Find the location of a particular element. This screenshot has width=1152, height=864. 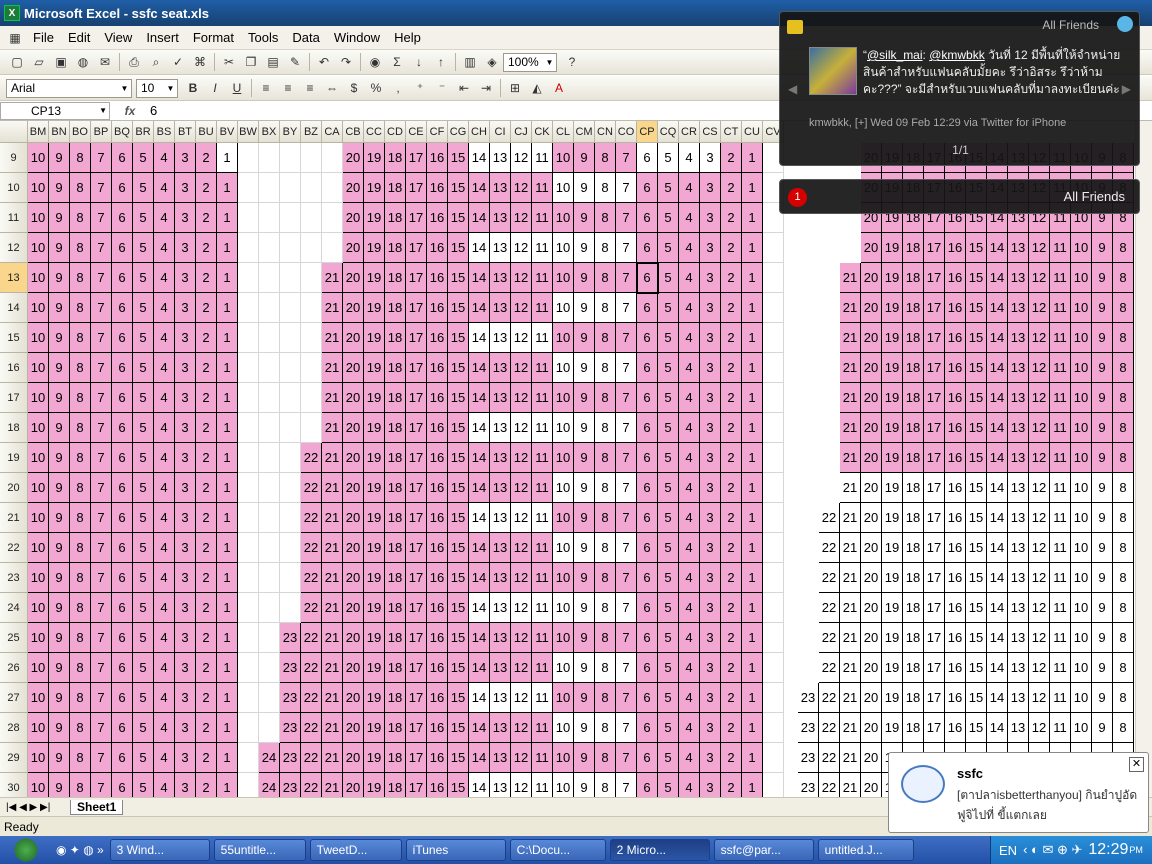

print-icon: ⎙ is located at coordinates (134, 62).